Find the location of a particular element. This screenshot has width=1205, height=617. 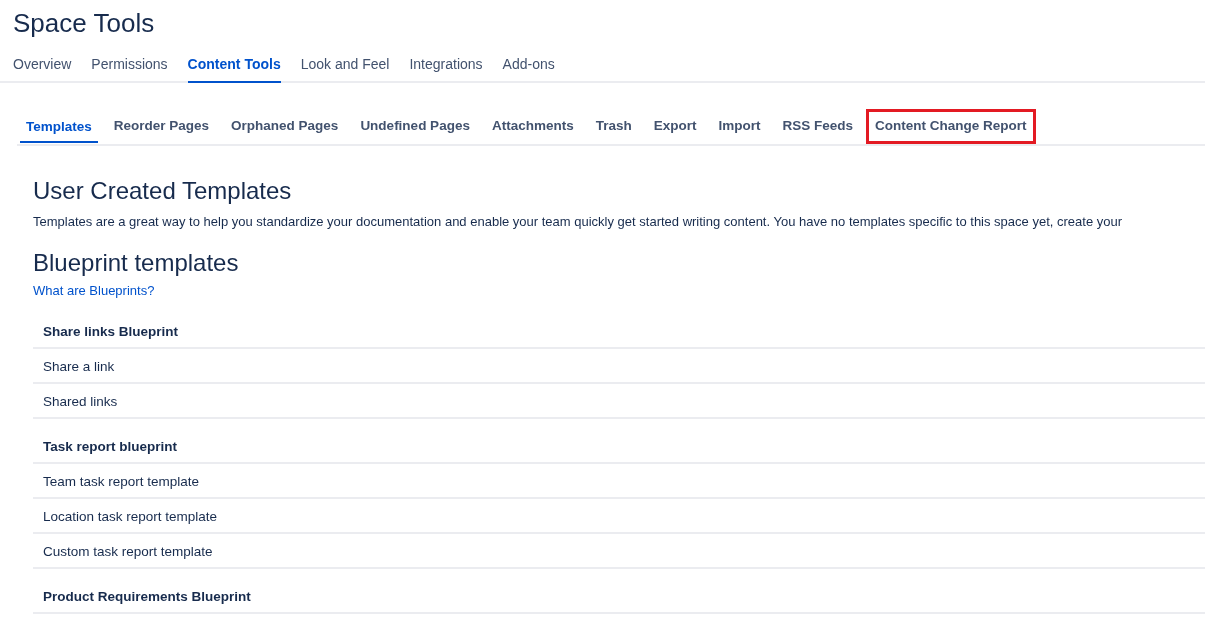

highlighted-tab: Content Change Report is located at coordinates (951, 127).